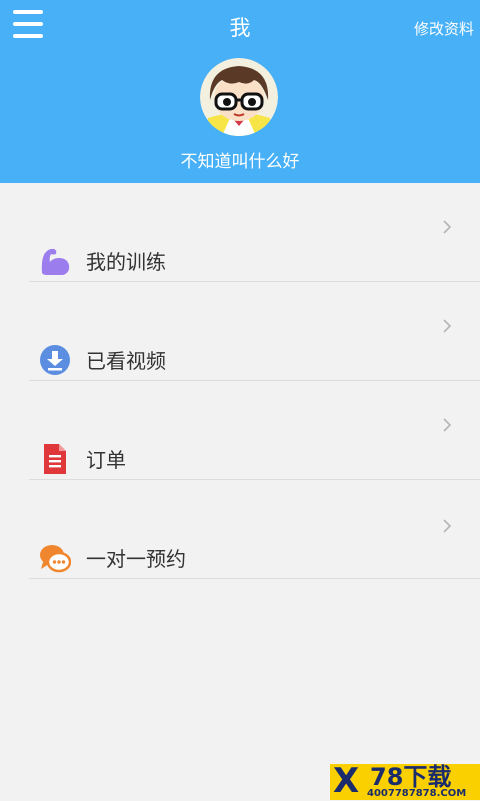  Describe the element at coordinates (55, 459) in the screenshot. I see `document-icon` at that location.